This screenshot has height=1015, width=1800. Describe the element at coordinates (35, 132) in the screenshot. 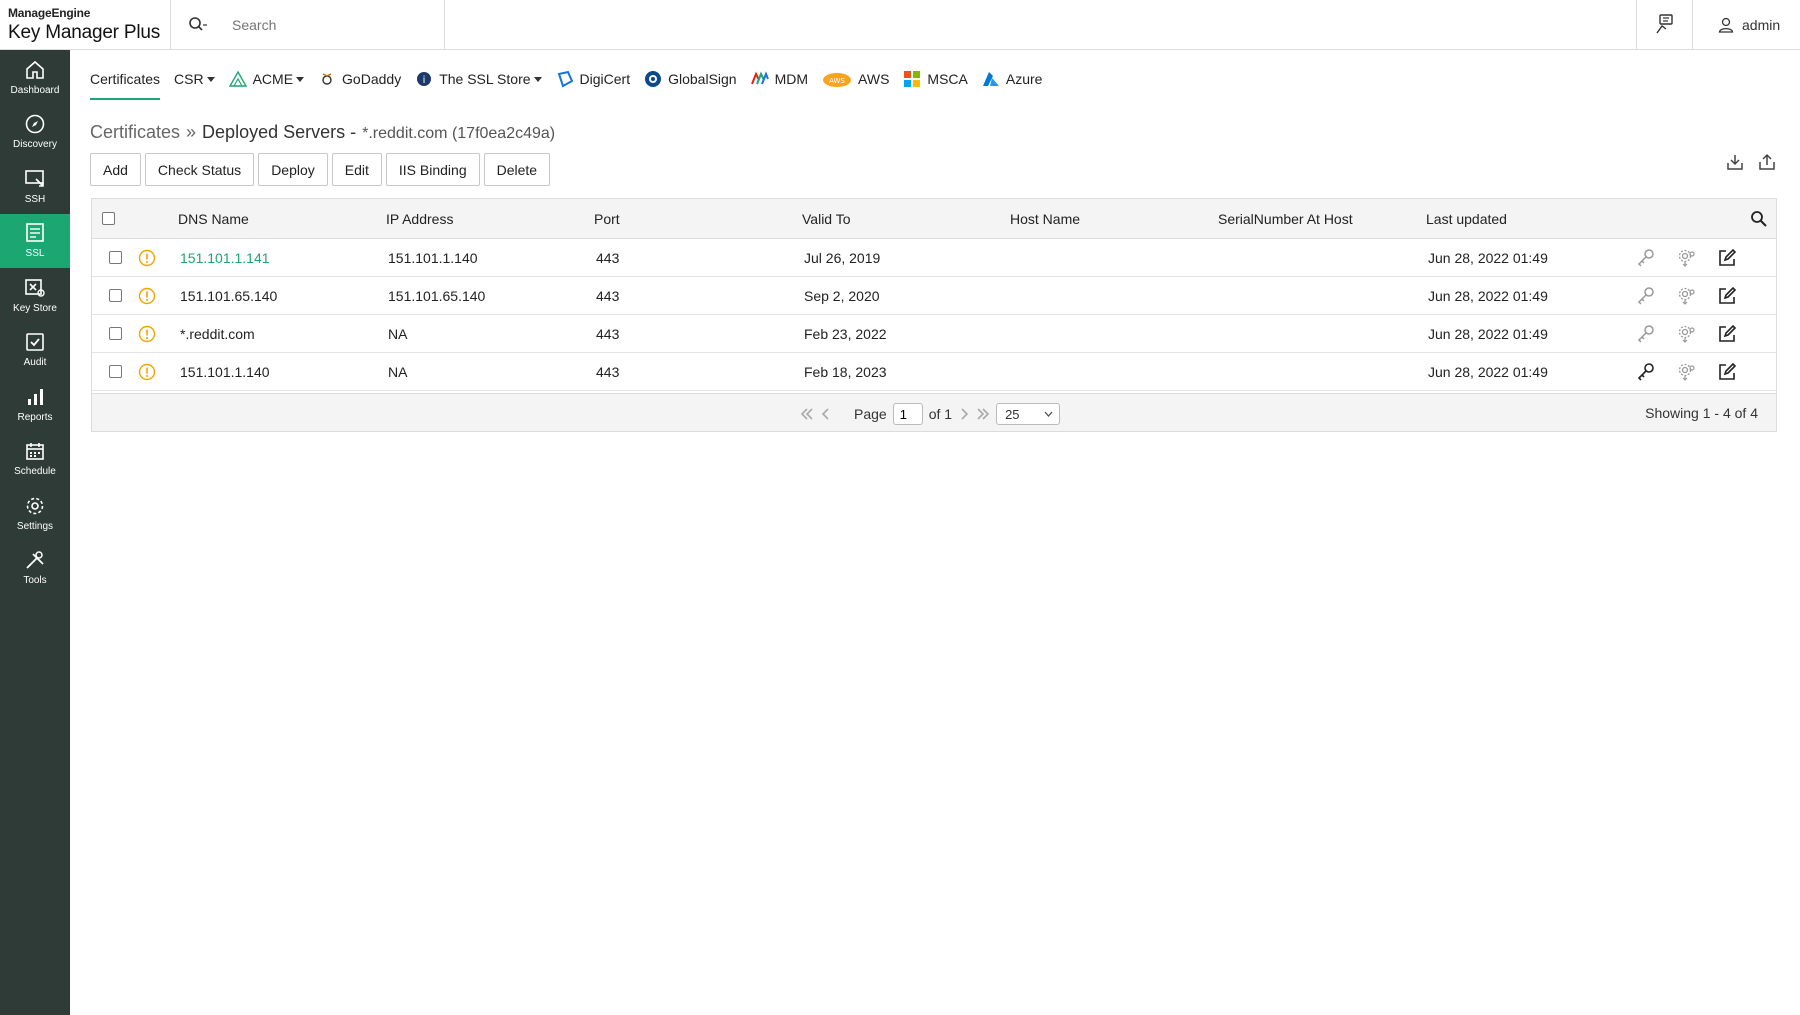

I see `sidebar-item-discovery: Discovery` at that location.